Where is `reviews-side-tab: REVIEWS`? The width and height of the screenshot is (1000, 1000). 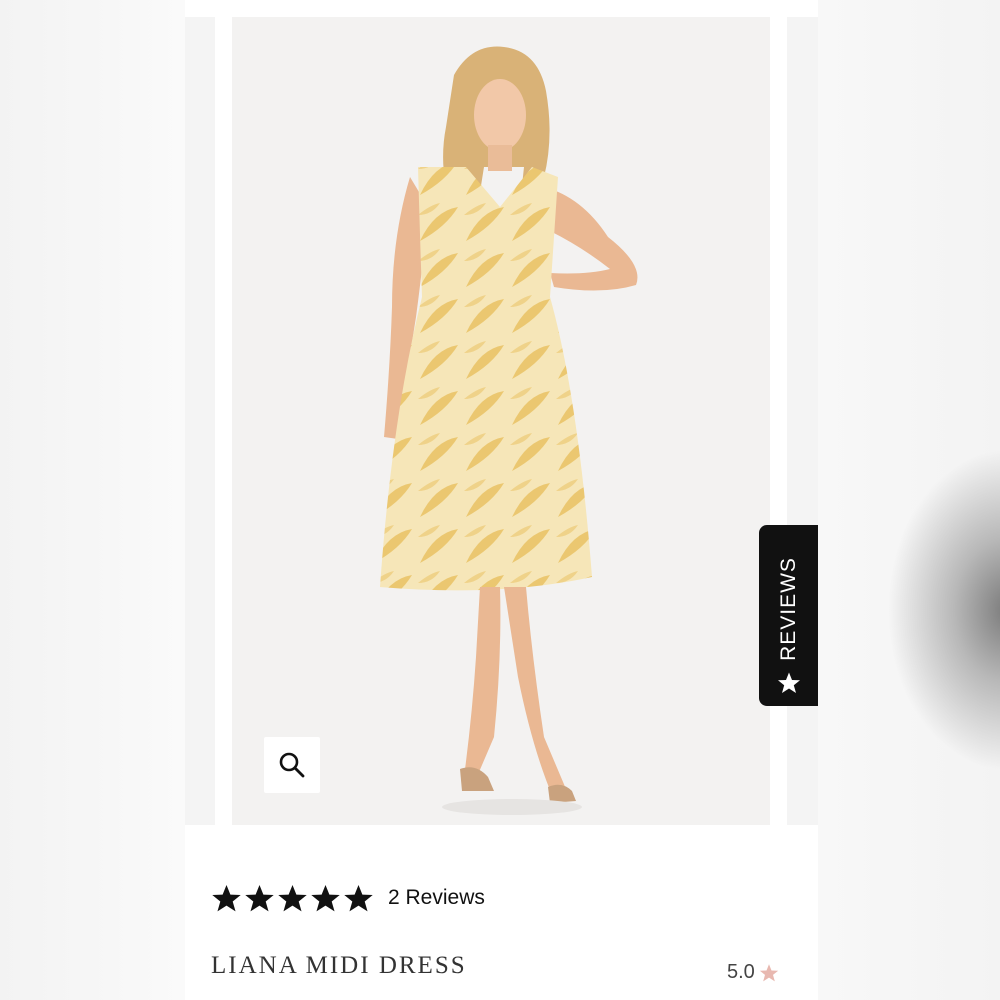
reviews-side-tab: REVIEWS is located at coordinates (788, 615).